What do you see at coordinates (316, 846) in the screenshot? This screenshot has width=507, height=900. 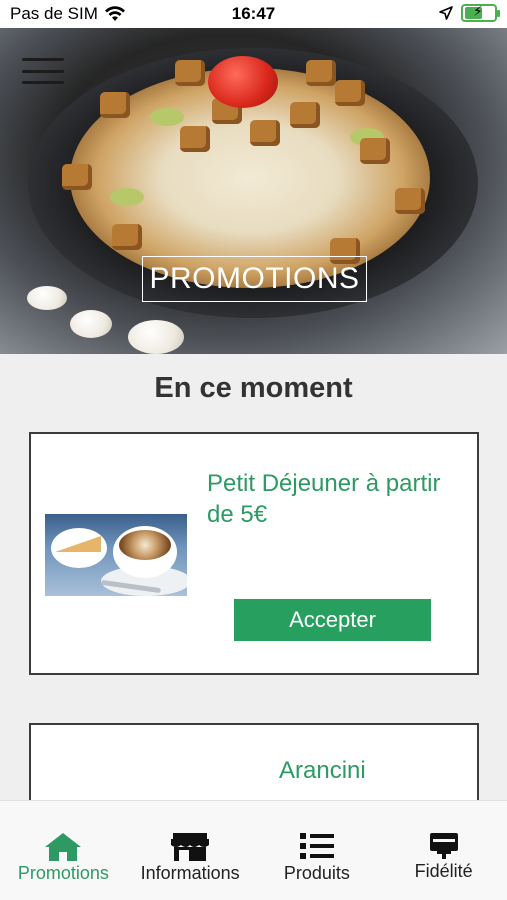 I see `list-icon` at bounding box center [316, 846].